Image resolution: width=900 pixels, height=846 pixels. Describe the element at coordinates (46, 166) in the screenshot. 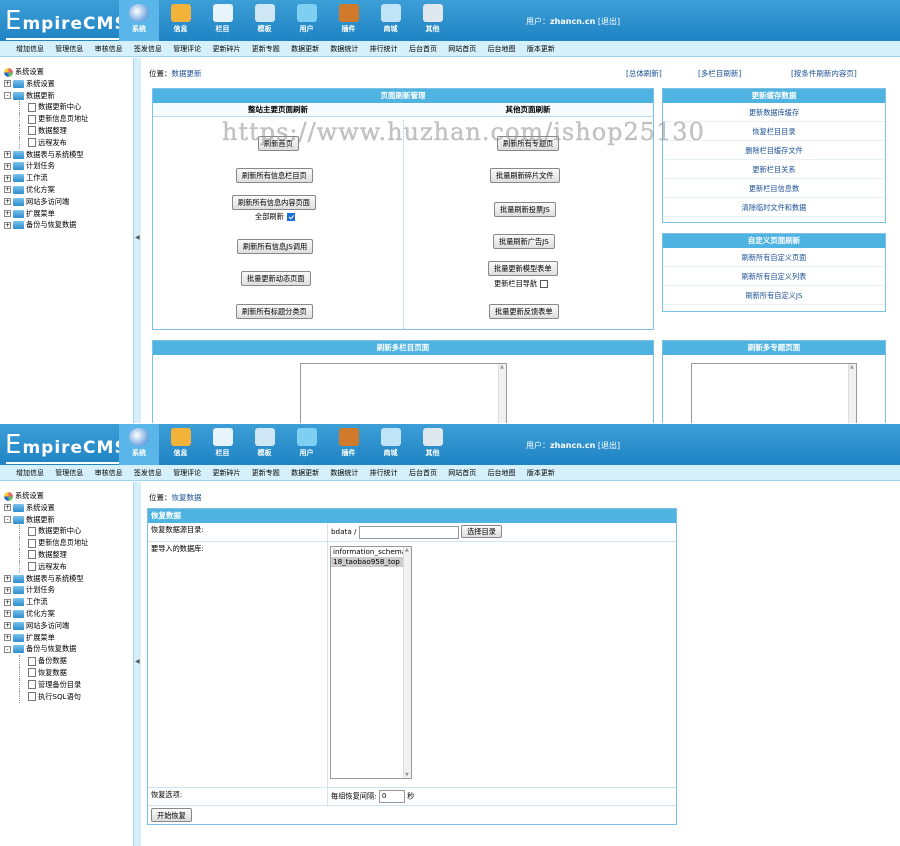

I see `tree-item: + 计划任务` at that location.